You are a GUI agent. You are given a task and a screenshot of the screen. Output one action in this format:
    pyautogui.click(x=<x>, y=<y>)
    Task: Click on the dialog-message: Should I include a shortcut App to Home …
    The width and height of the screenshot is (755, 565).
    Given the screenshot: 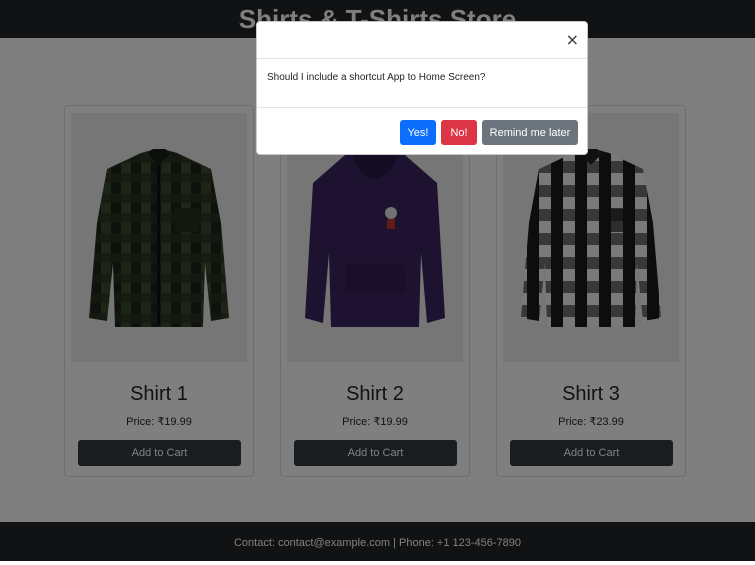 What is the action you would take?
    pyautogui.click(x=376, y=77)
    